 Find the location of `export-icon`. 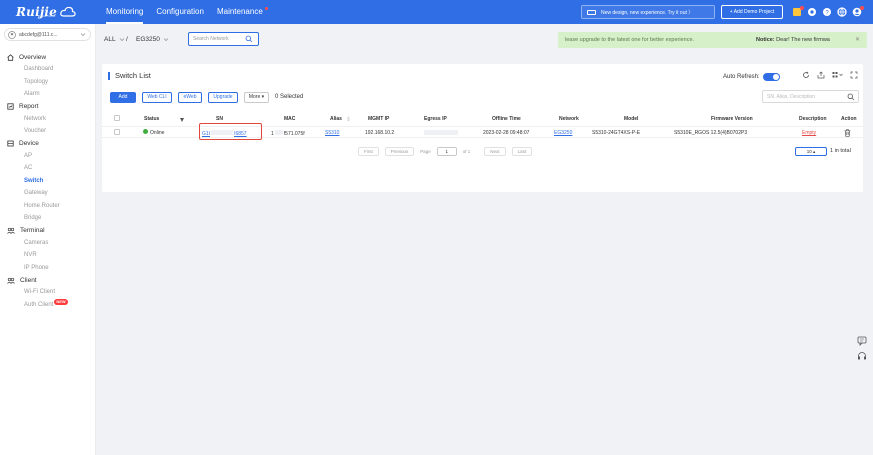

export-icon is located at coordinates (821, 75).